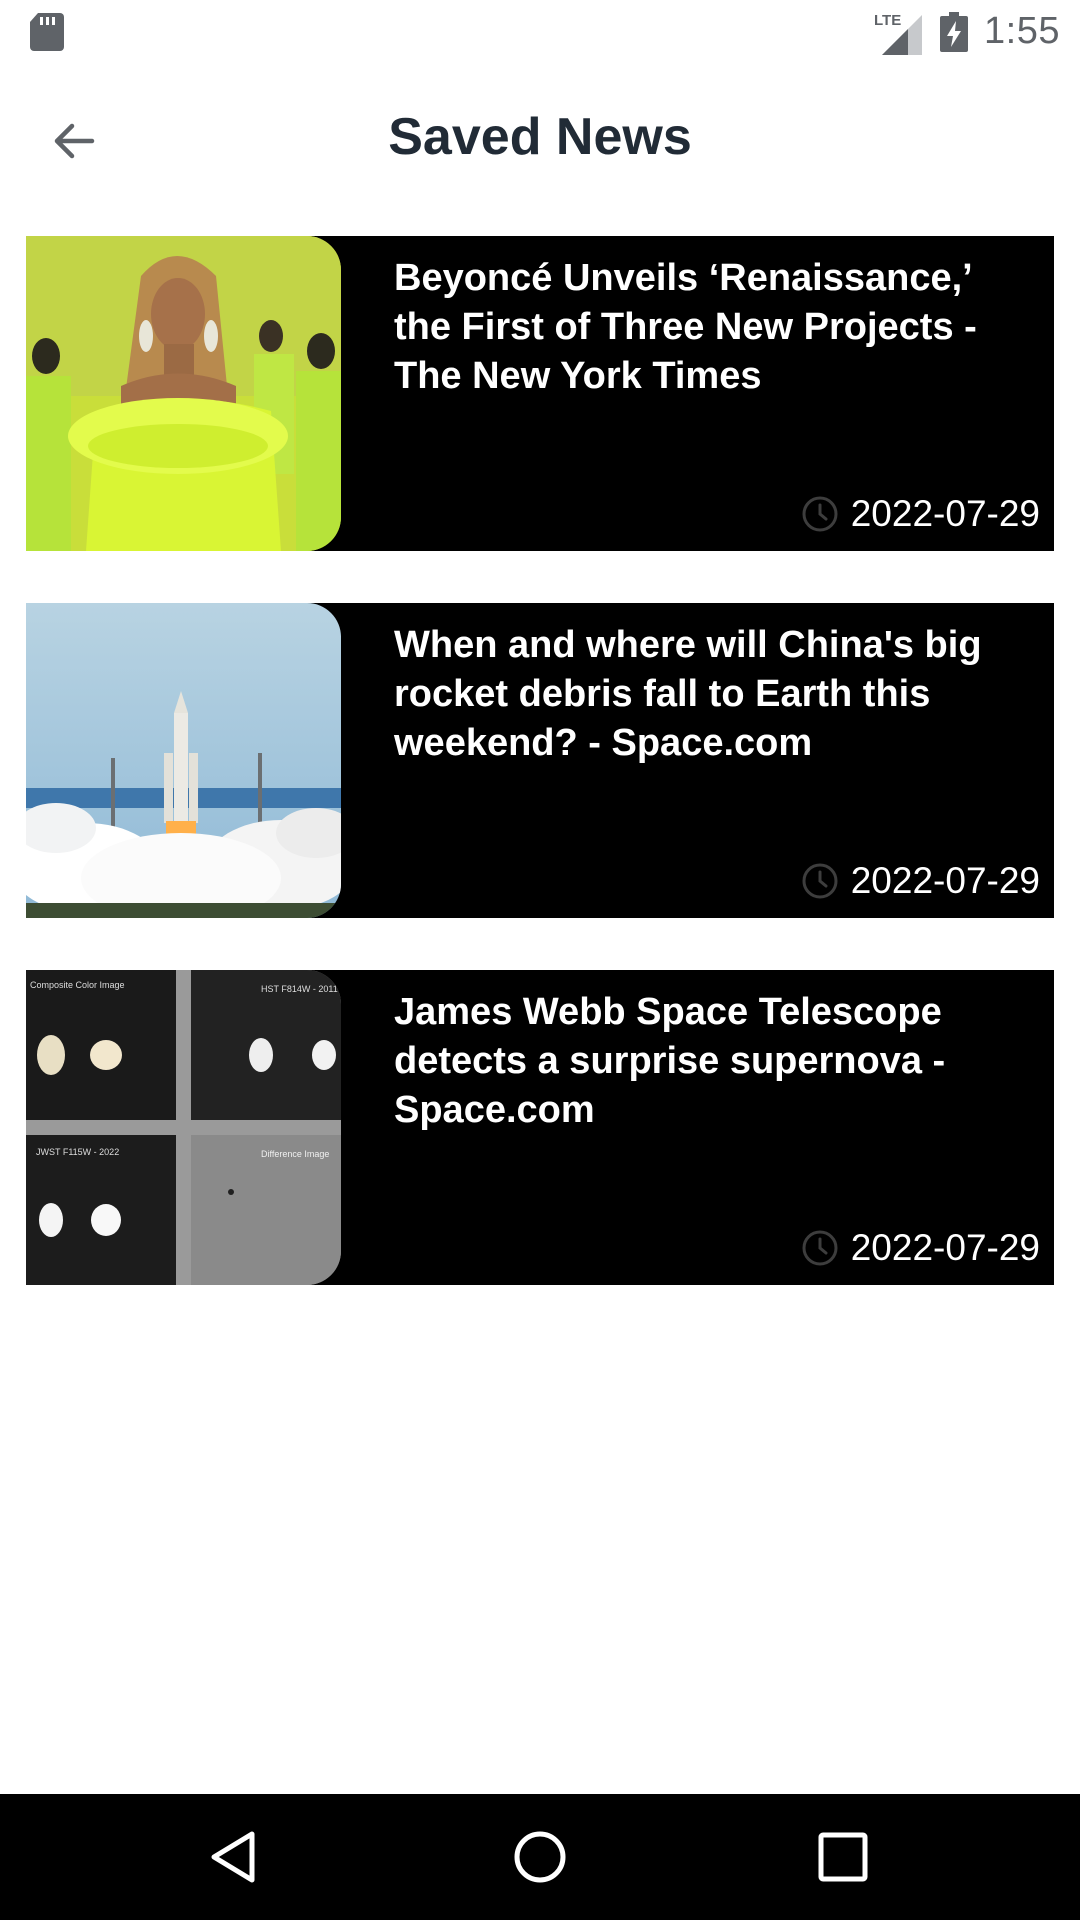  What do you see at coordinates (299, 989) in the screenshot?
I see `panel-label-hst: HST F814W - 2011` at bounding box center [299, 989].